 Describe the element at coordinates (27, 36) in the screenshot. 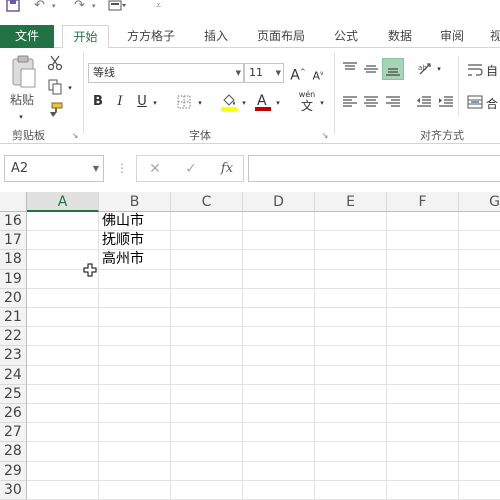

I see `tab-file: 文件` at that location.